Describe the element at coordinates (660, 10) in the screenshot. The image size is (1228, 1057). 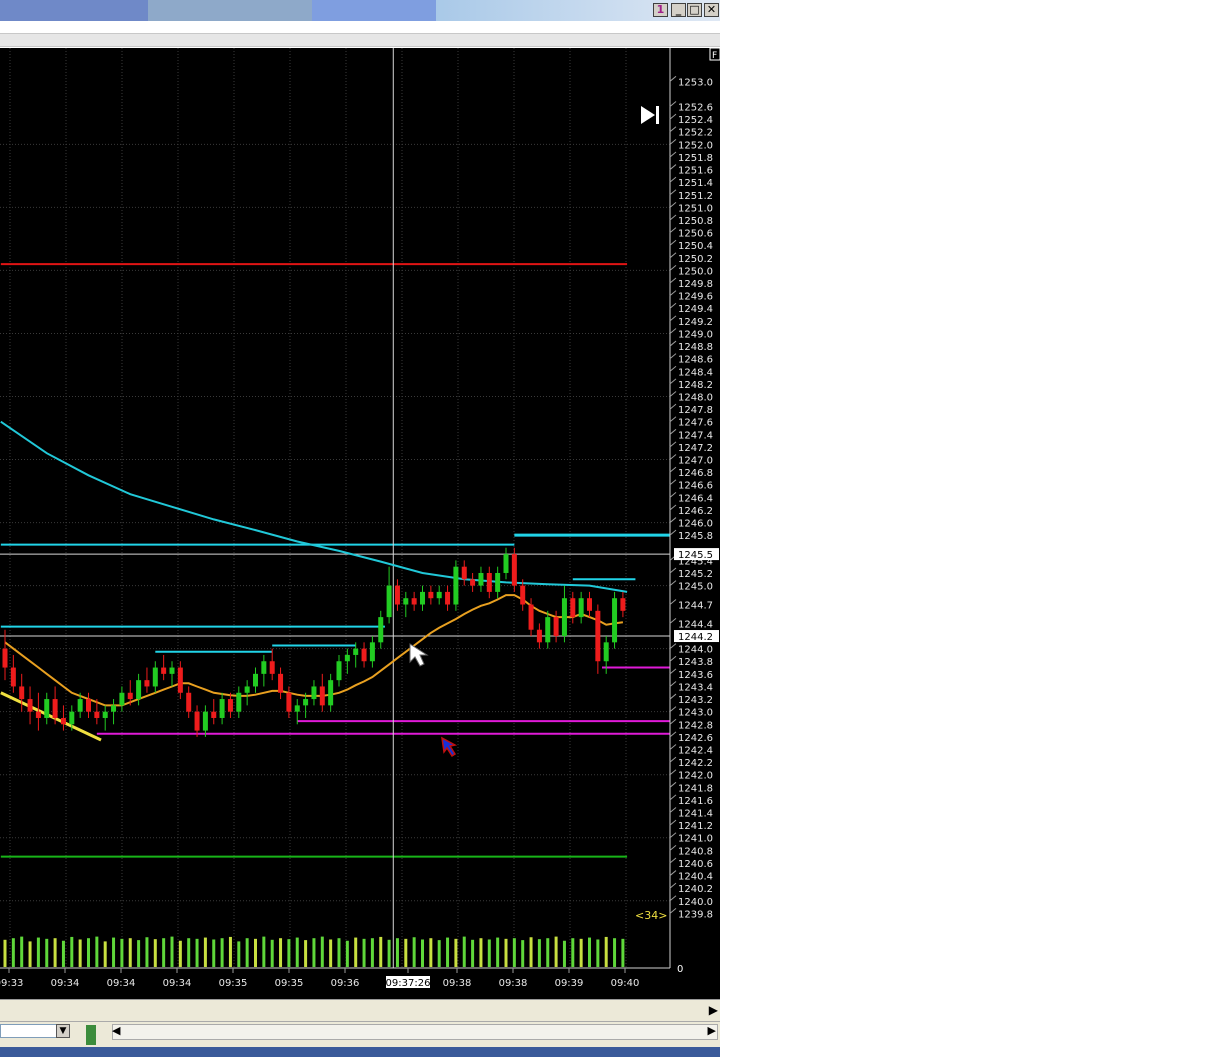
I see `window-menu-button: 1` at that location.